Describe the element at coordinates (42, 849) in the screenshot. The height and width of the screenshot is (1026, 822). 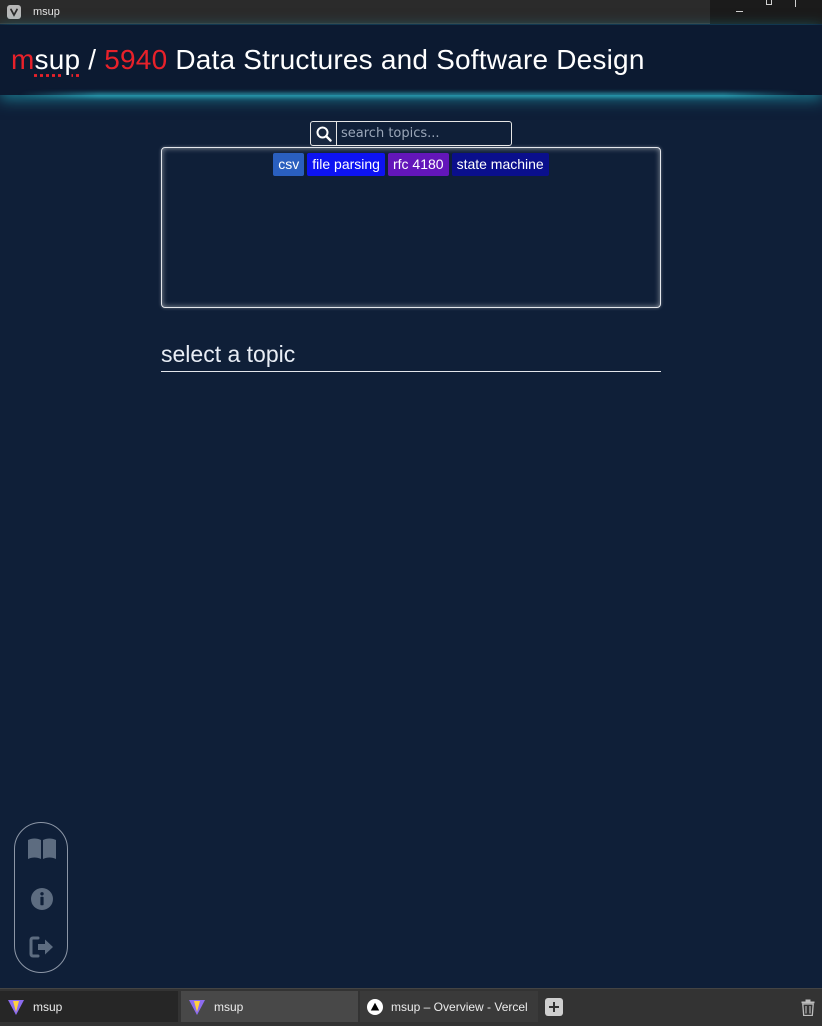
I see `book-icon` at that location.